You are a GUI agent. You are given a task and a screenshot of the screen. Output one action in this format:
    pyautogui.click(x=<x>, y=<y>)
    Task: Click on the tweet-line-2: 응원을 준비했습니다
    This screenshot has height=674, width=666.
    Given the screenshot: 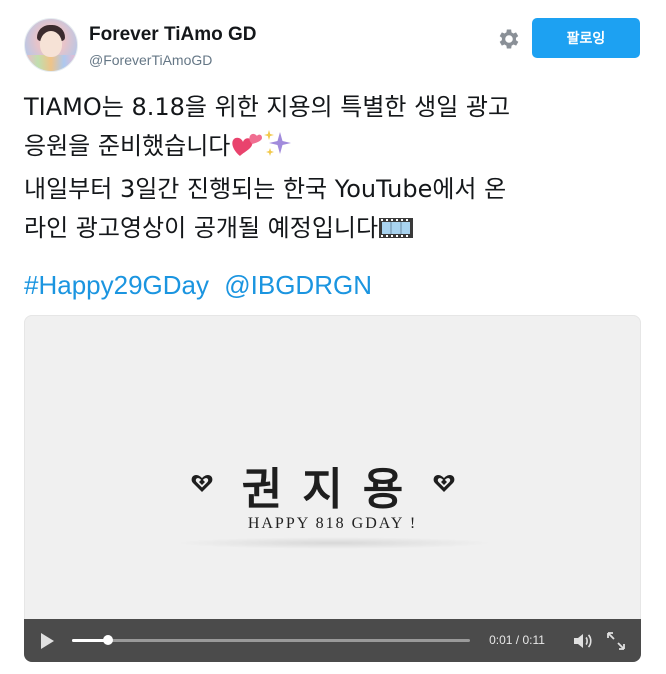 What is the action you would take?
    pyautogui.click(x=334, y=148)
    